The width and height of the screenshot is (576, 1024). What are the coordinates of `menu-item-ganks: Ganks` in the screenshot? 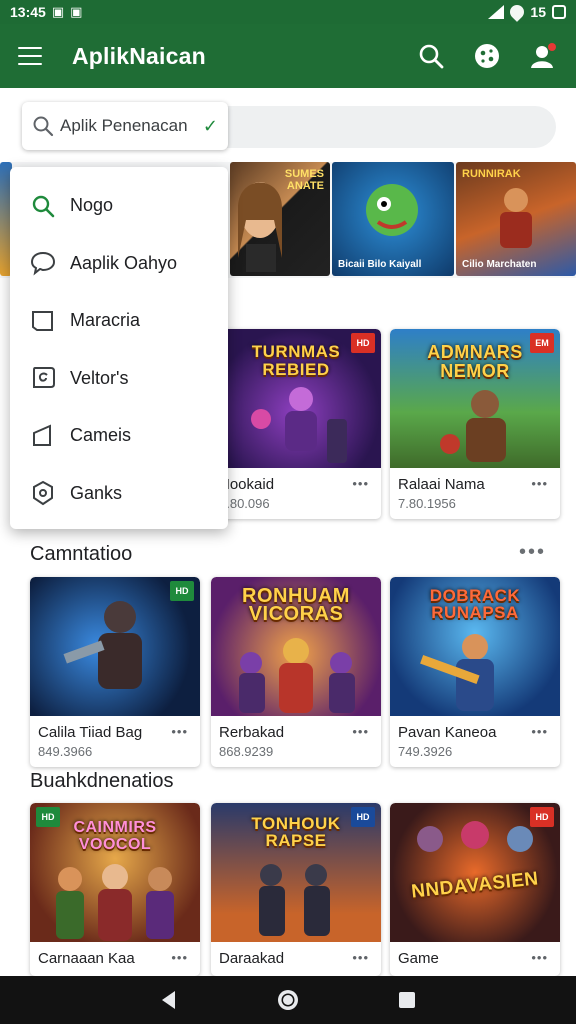 It's located at (119, 494).